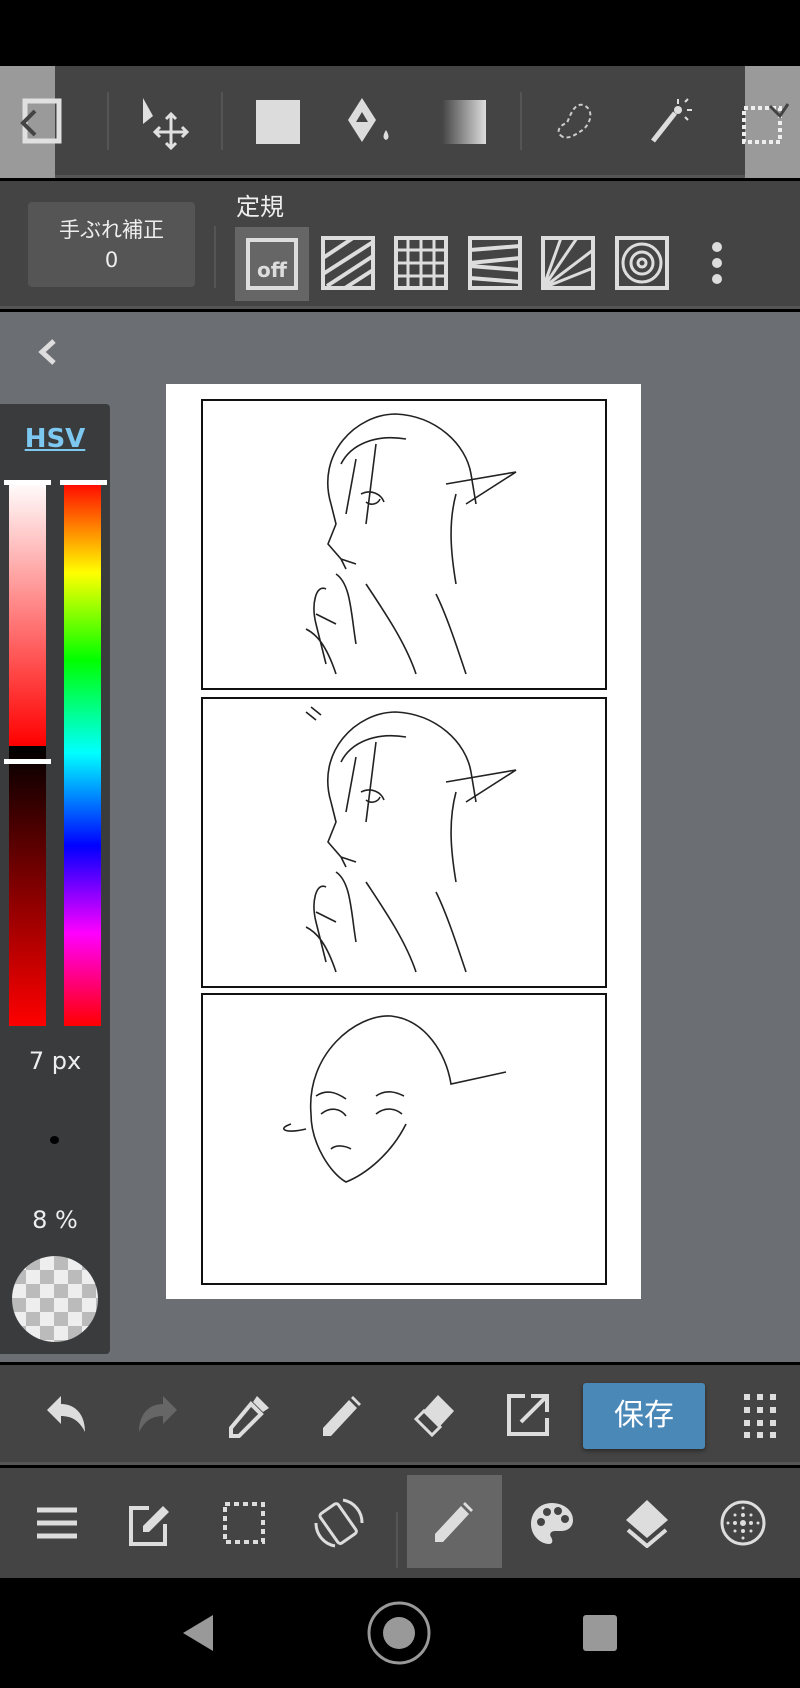 The height and width of the screenshot is (1688, 800). What do you see at coordinates (400, 33) in the screenshot?
I see `status-bar` at bounding box center [400, 33].